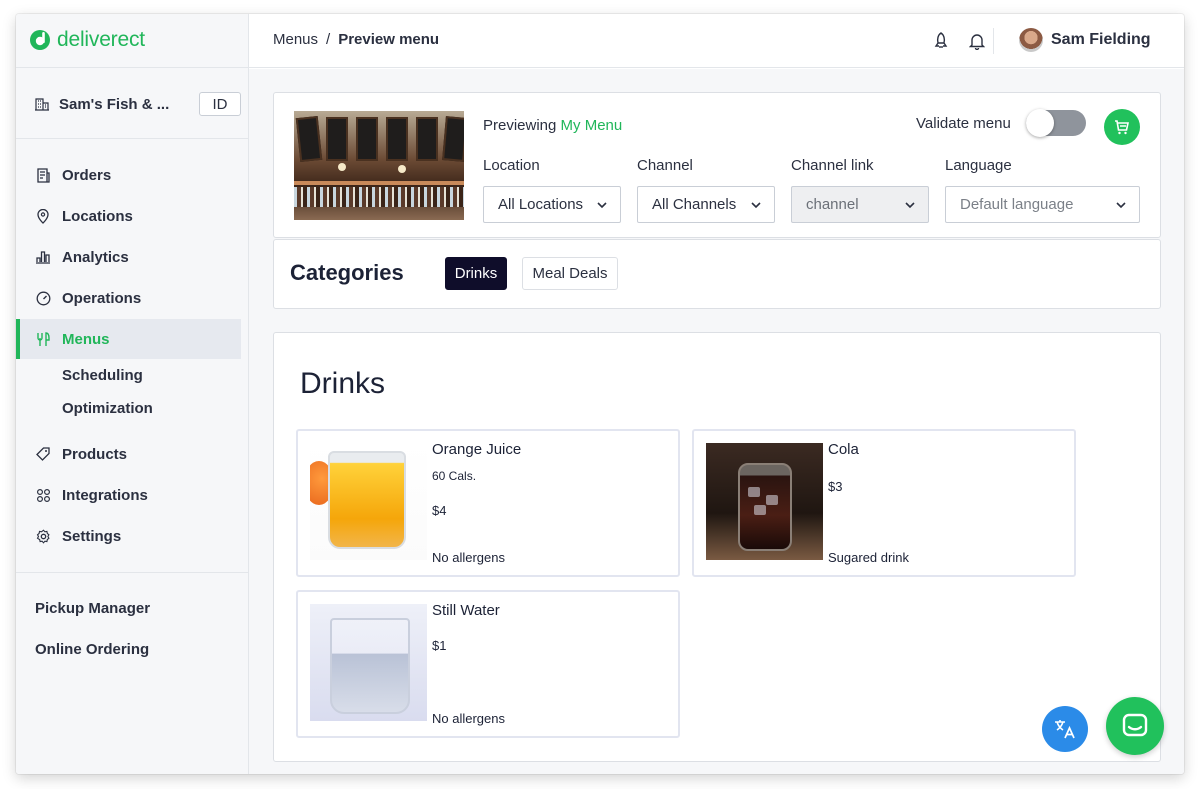 This screenshot has width=1200, height=789. Describe the element at coordinates (993, 41) in the screenshot. I see `topbar-divider` at that location.